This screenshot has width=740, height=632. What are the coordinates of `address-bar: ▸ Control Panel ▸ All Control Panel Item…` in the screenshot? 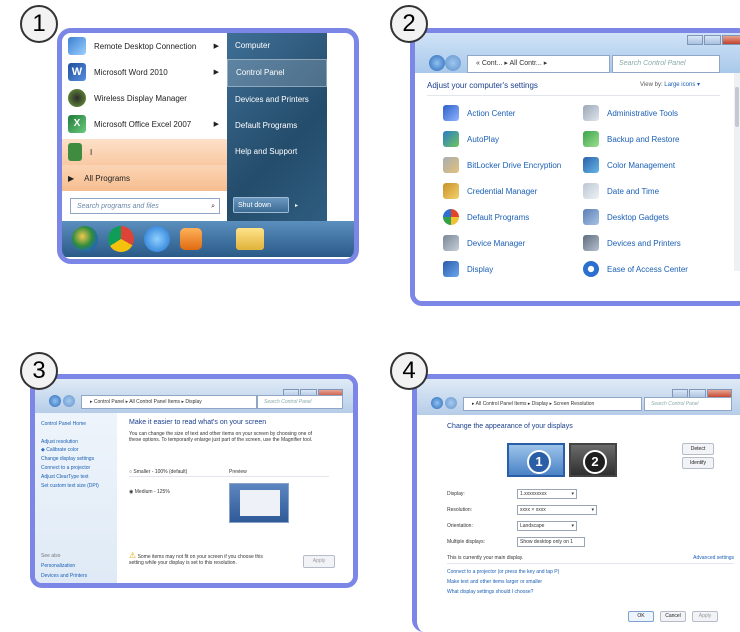 It's located at (169, 402).